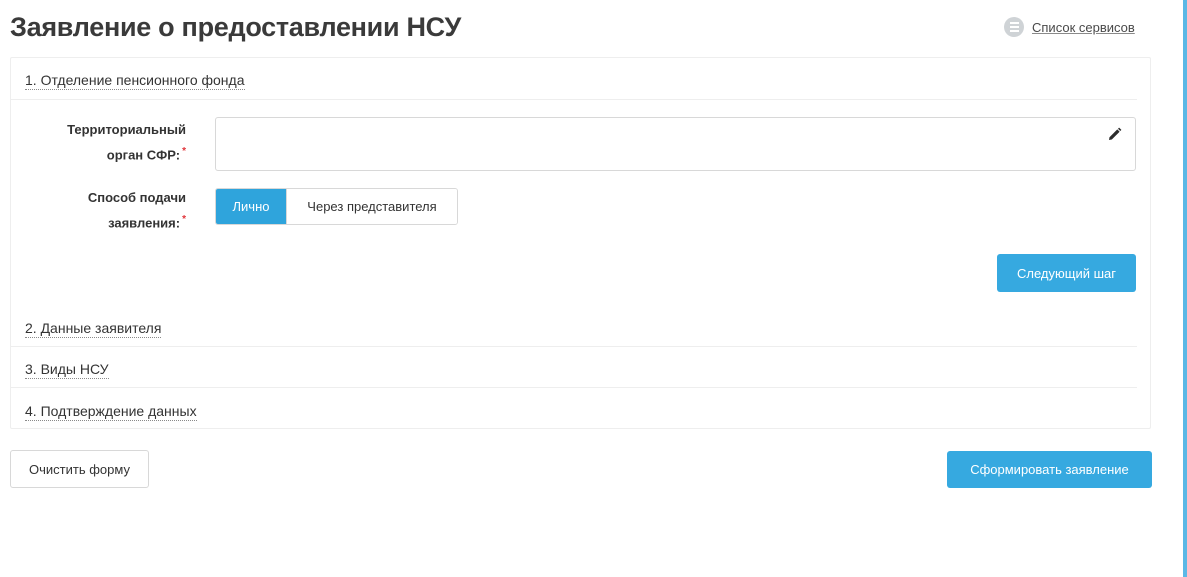 Image resolution: width=1187 pixels, height=577 pixels. I want to click on territory-label: Территориальный орган СФР: *, so click(98, 142).